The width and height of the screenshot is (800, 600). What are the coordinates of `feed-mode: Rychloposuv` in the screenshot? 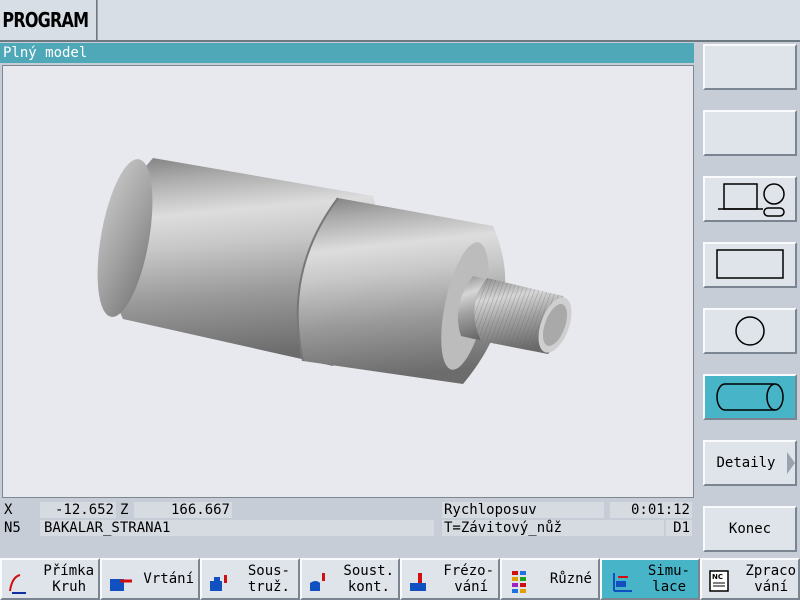 It's located at (523, 510).